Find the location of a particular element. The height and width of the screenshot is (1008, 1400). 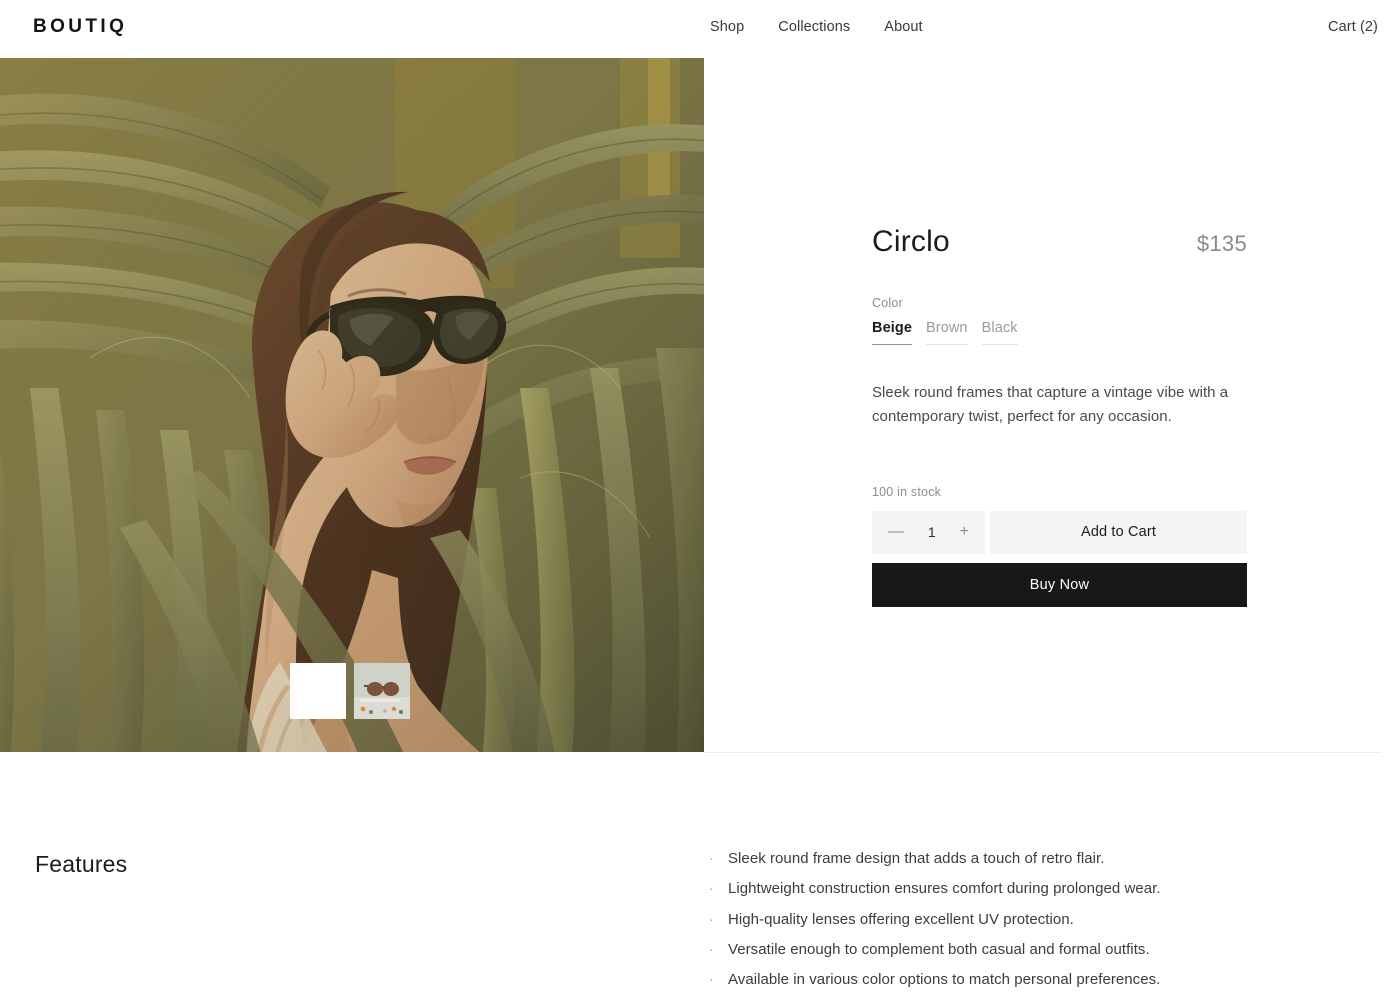

features-heading: Features is located at coordinates (81, 864).